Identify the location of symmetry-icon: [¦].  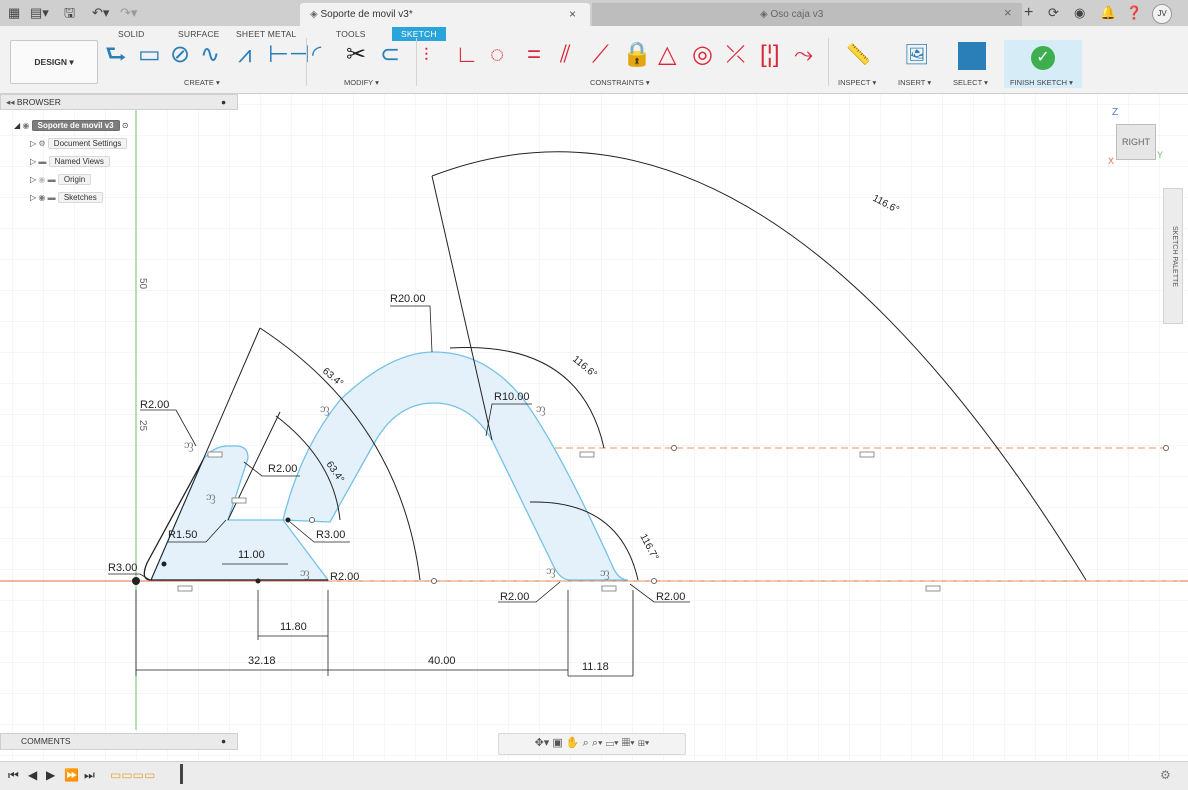
(770, 55).